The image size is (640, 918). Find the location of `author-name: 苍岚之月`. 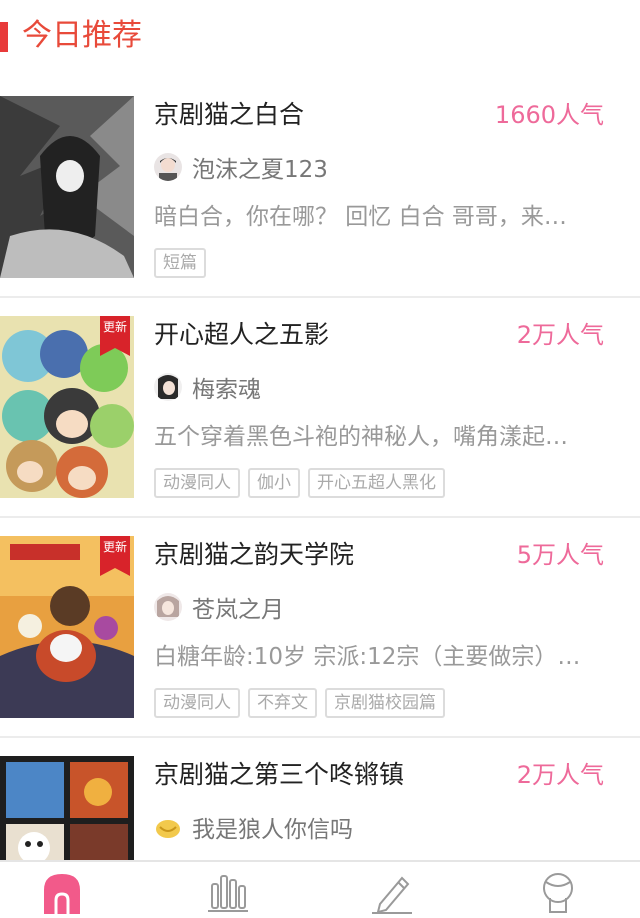

author-name: 苍岚之月 is located at coordinates (238, 610).